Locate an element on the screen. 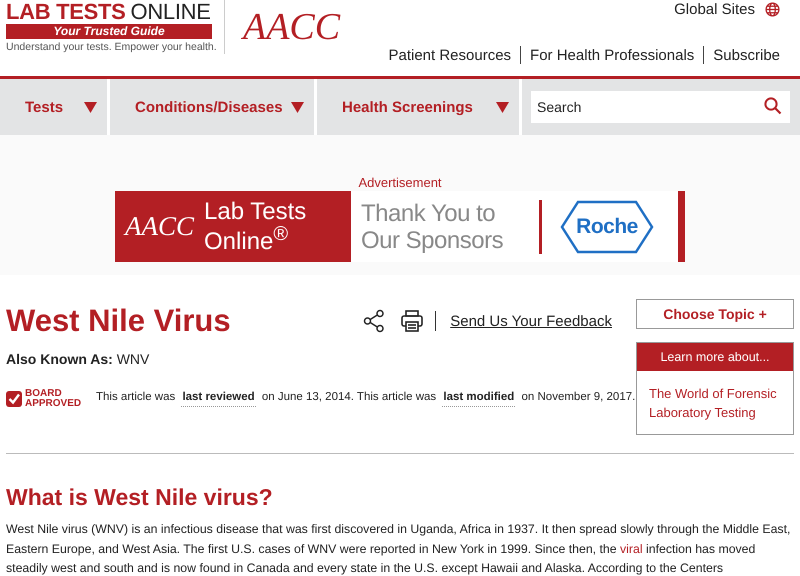 This screenshot has height=576, width=800. top-link: Patient Resources is located at coordinates (449, 55).